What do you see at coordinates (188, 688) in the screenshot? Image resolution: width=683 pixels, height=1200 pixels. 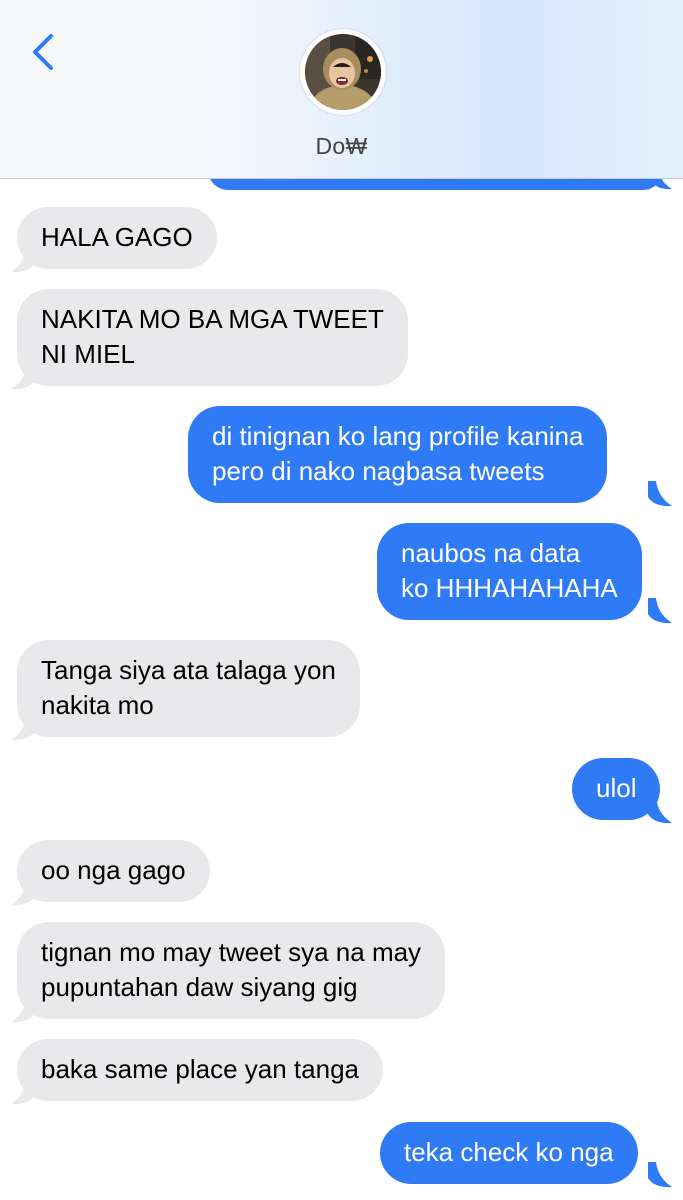 I see `message-bubble-incoming: Tanga siya ata talaga yon nakita mo` at bounding box center [188, 688].